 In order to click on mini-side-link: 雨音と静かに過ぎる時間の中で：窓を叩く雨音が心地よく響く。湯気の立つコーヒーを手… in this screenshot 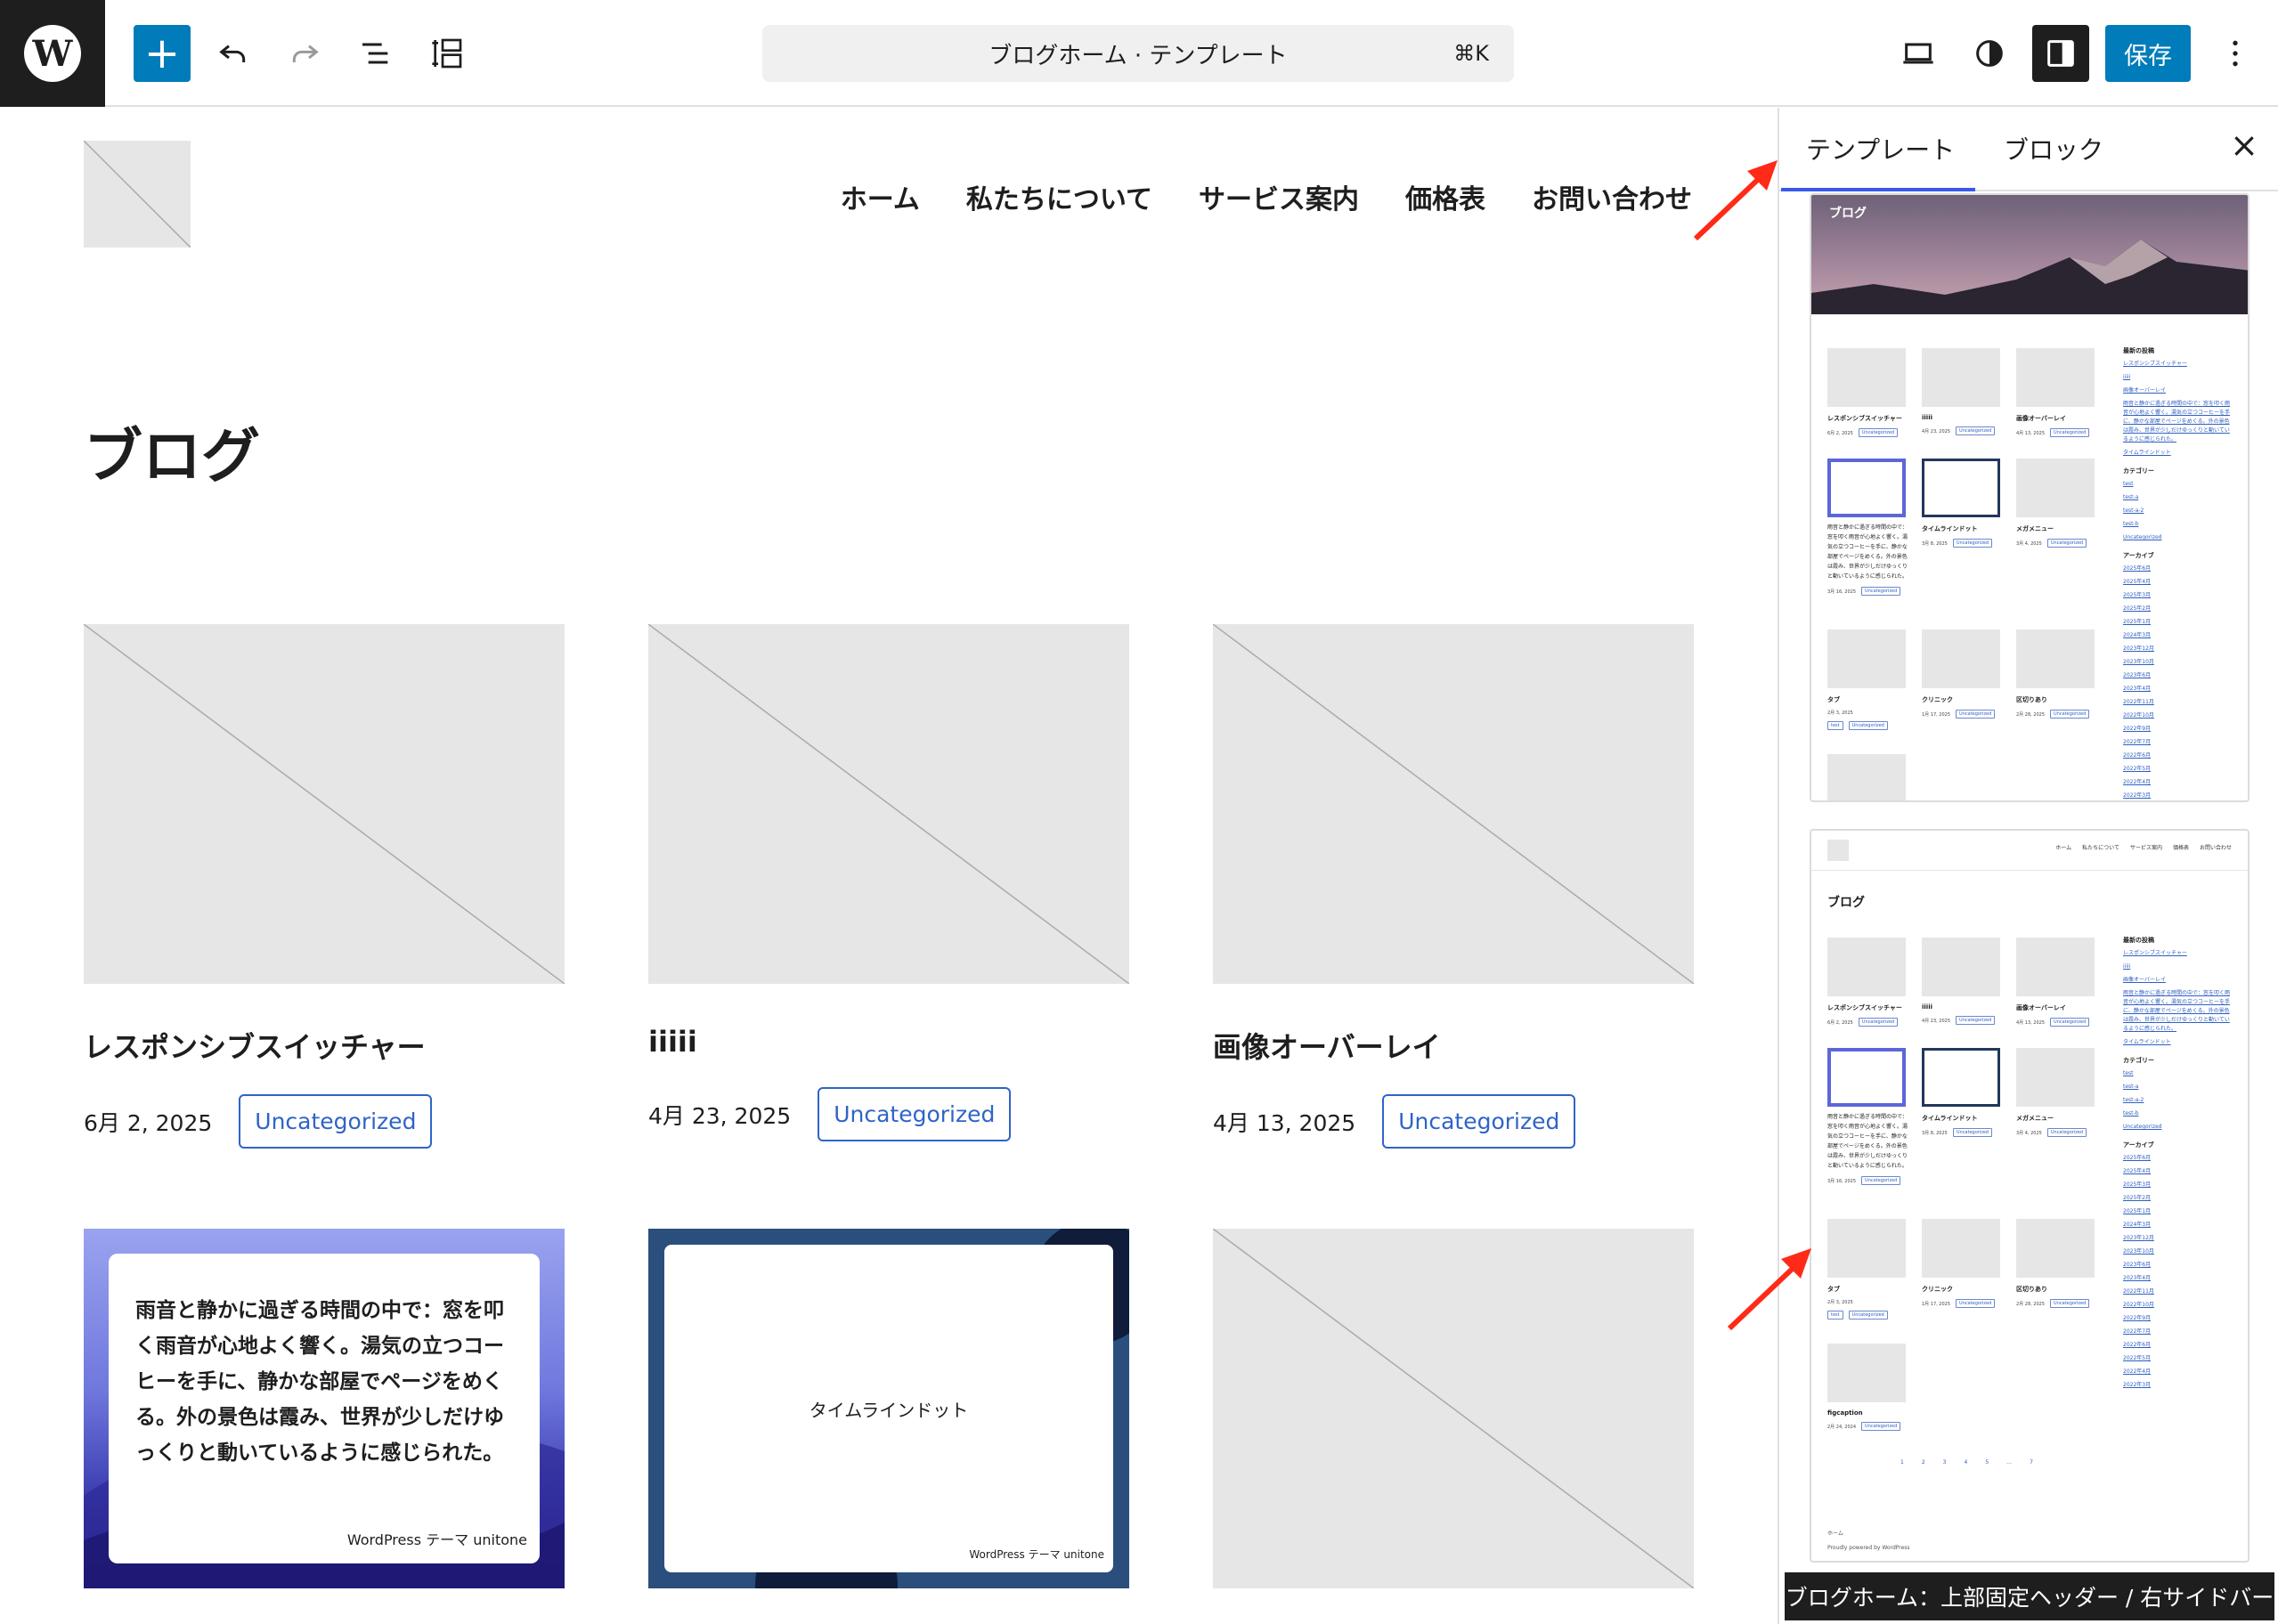, I will do `click(2177, 1011)`.